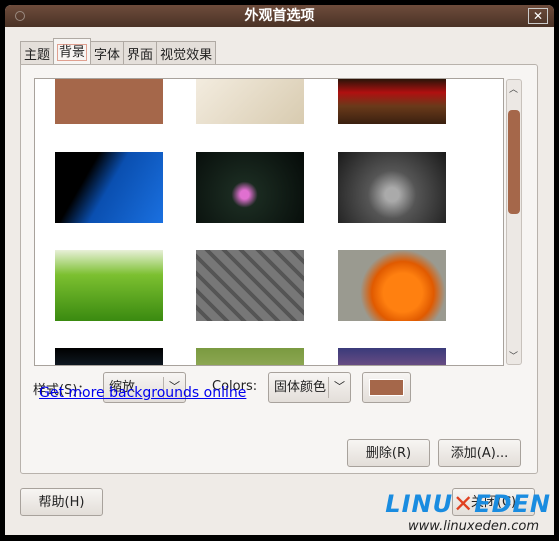 Image resolution: width=559 pixels, height=541 pixels. Describe the element at coordinates (473, 526) in the screenshot. I see `watermark-url: www.linuxeden.com` at that location.